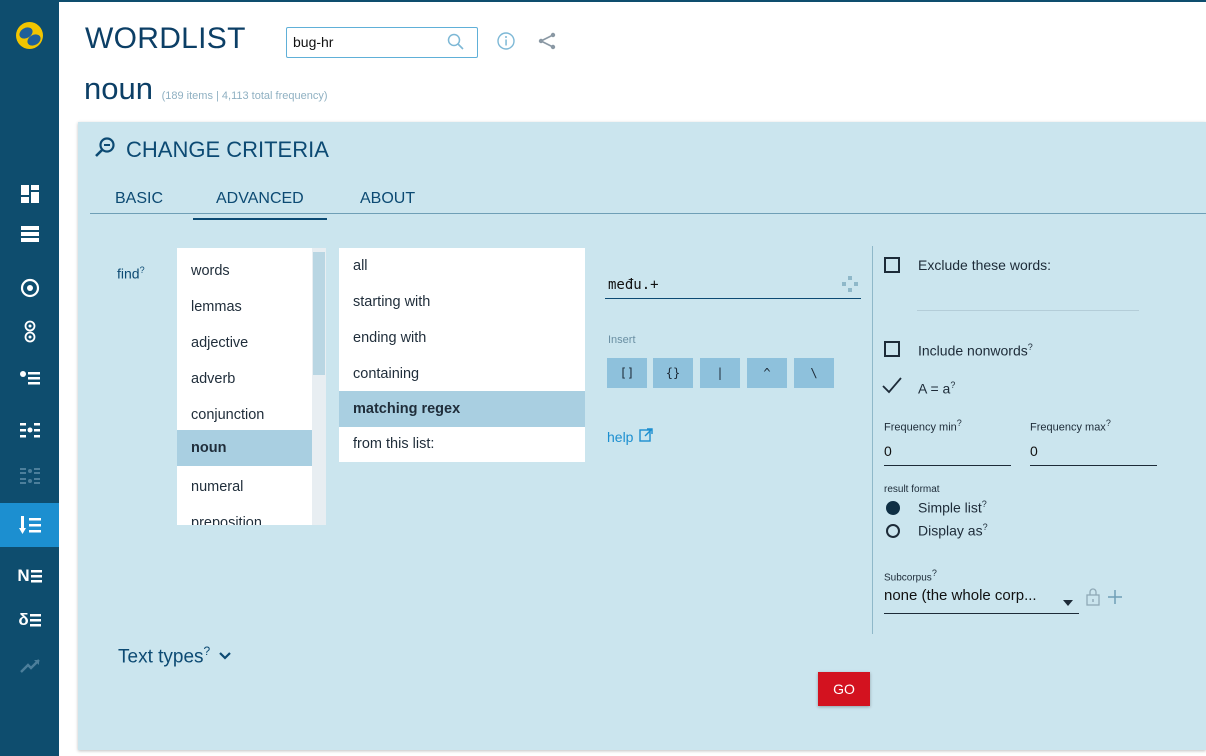 The width and height of the screenshot is (1206, 756). Describe the element at coordinates (632, 1) in the screenshot. I see `top-border` at that location.